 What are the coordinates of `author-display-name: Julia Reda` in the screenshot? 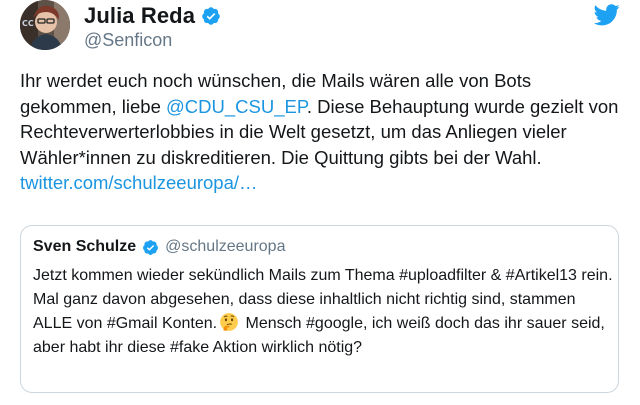 It's located at (139, 16).